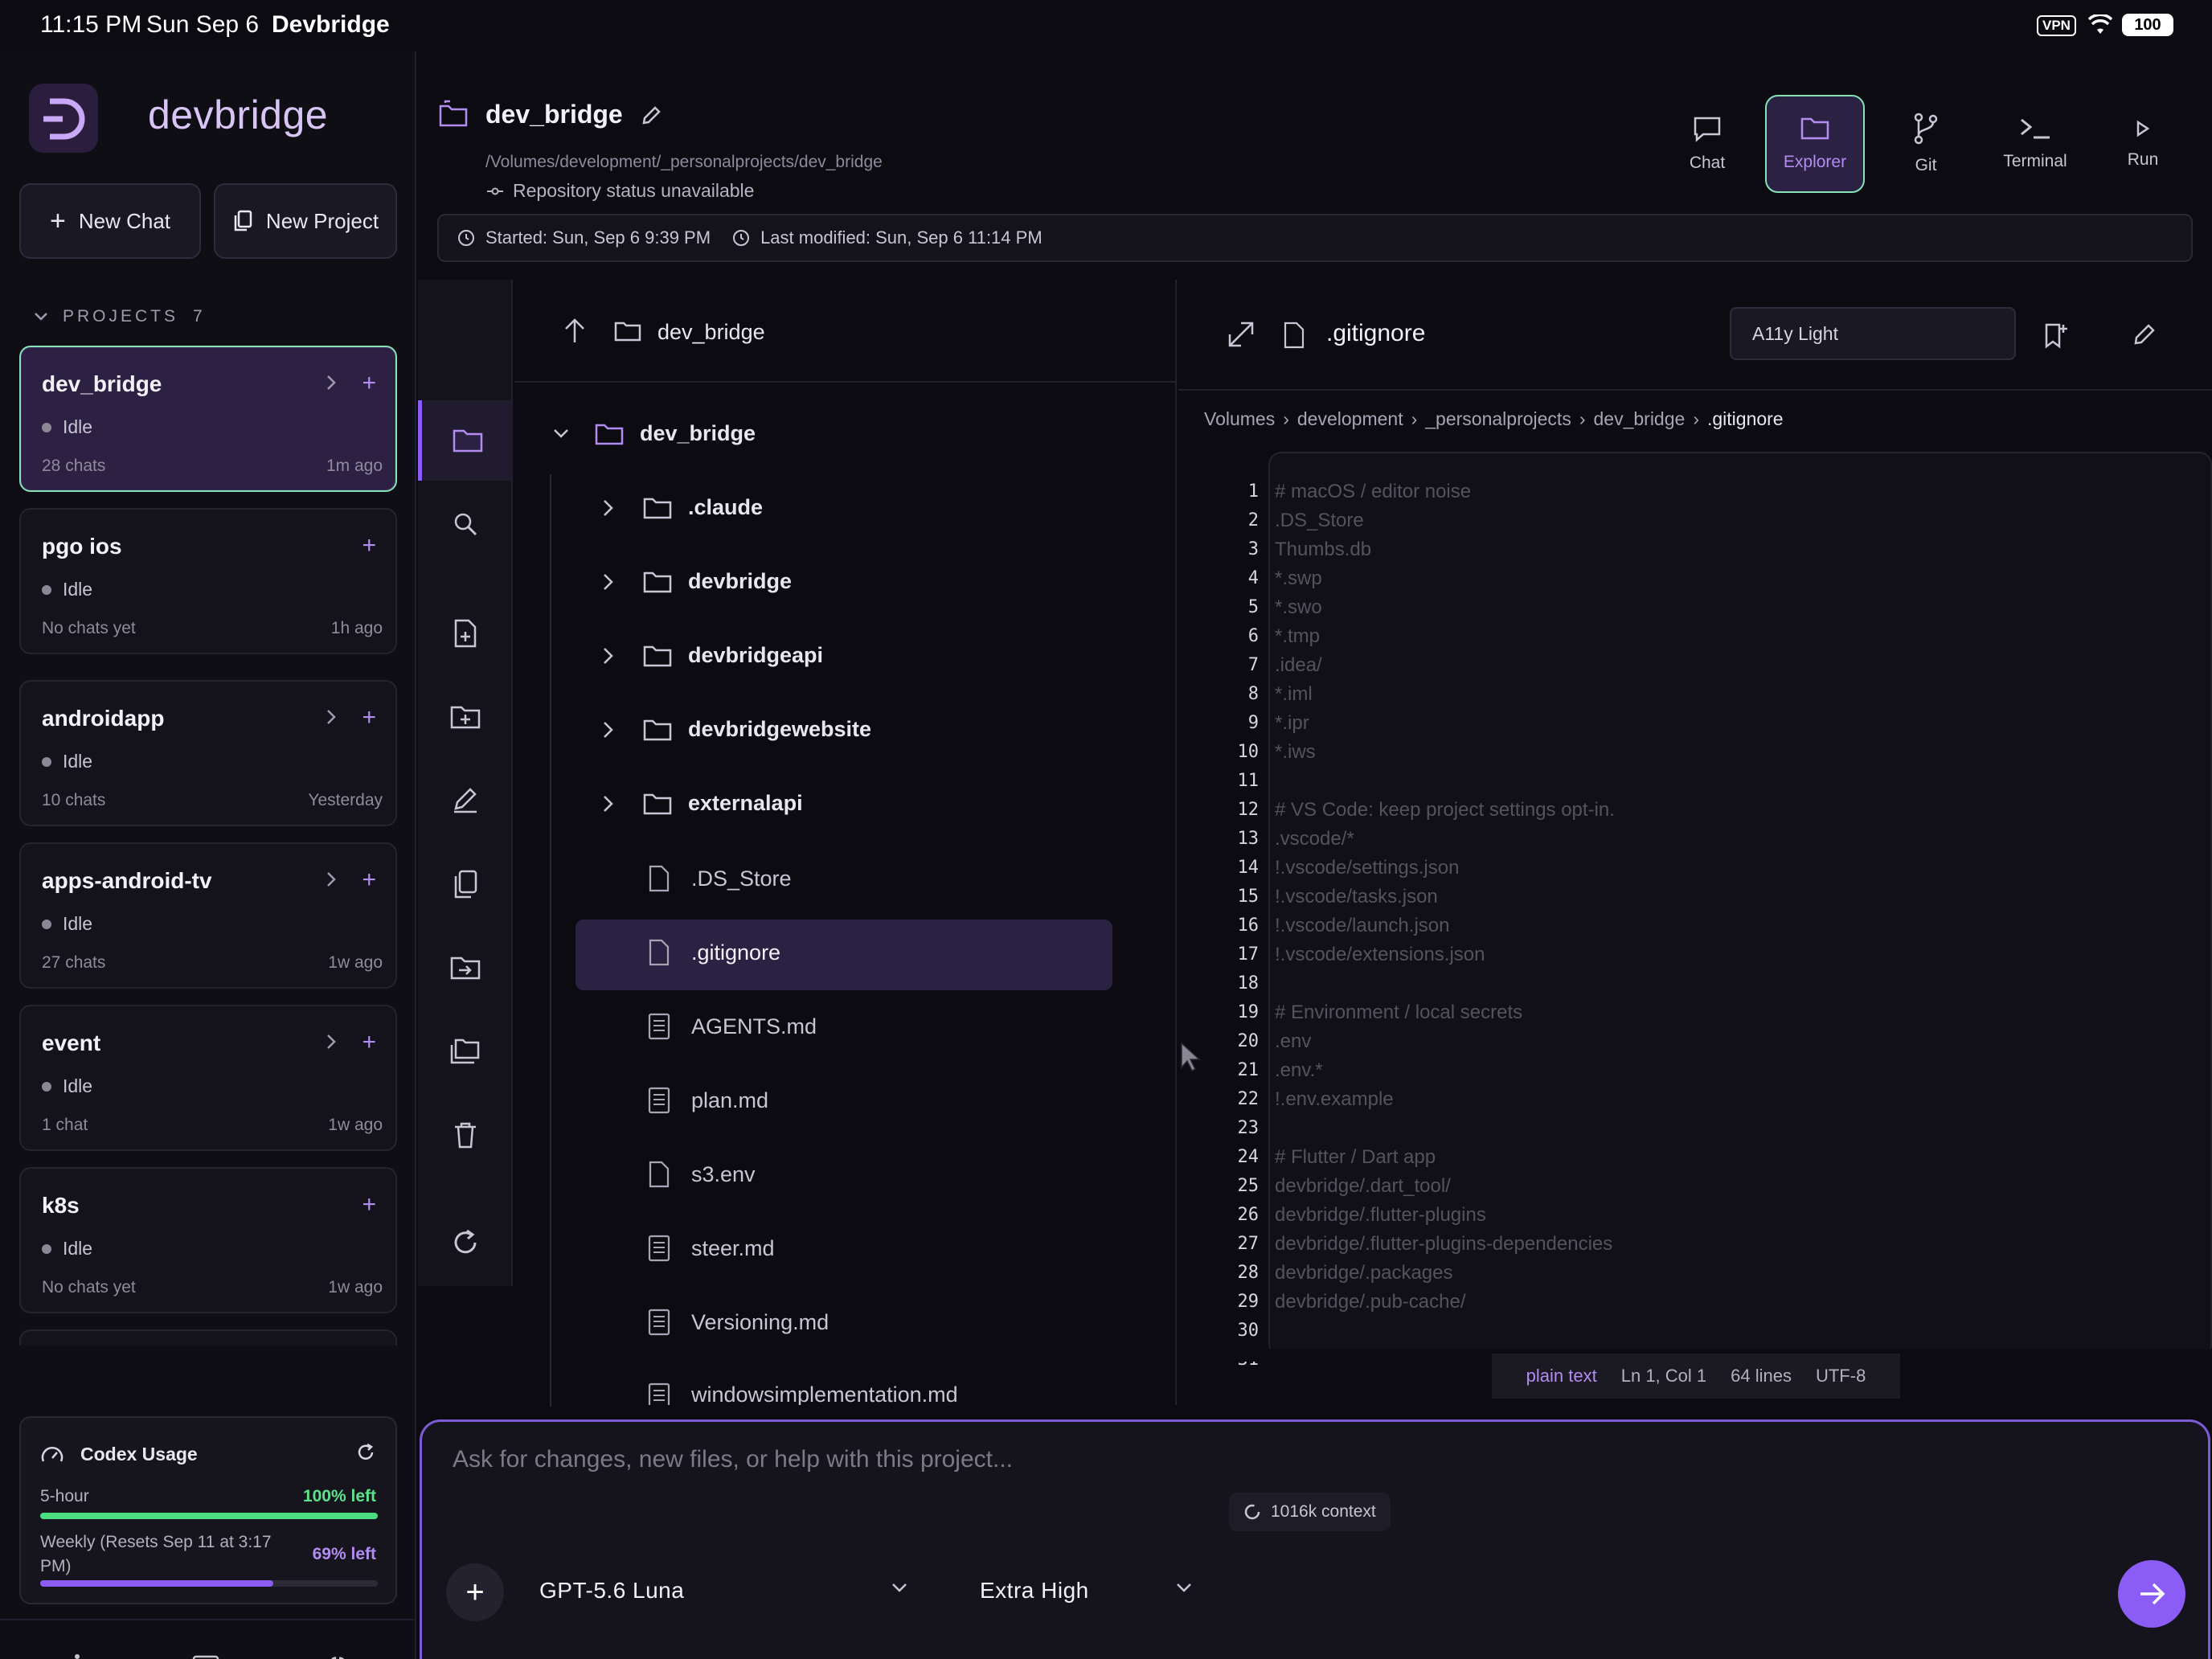 The height and width of the screenshot is (1659, 2212). Describe the element at coordinates (465, 717) in the screenshot. I see `new-folder-tool` at that location.